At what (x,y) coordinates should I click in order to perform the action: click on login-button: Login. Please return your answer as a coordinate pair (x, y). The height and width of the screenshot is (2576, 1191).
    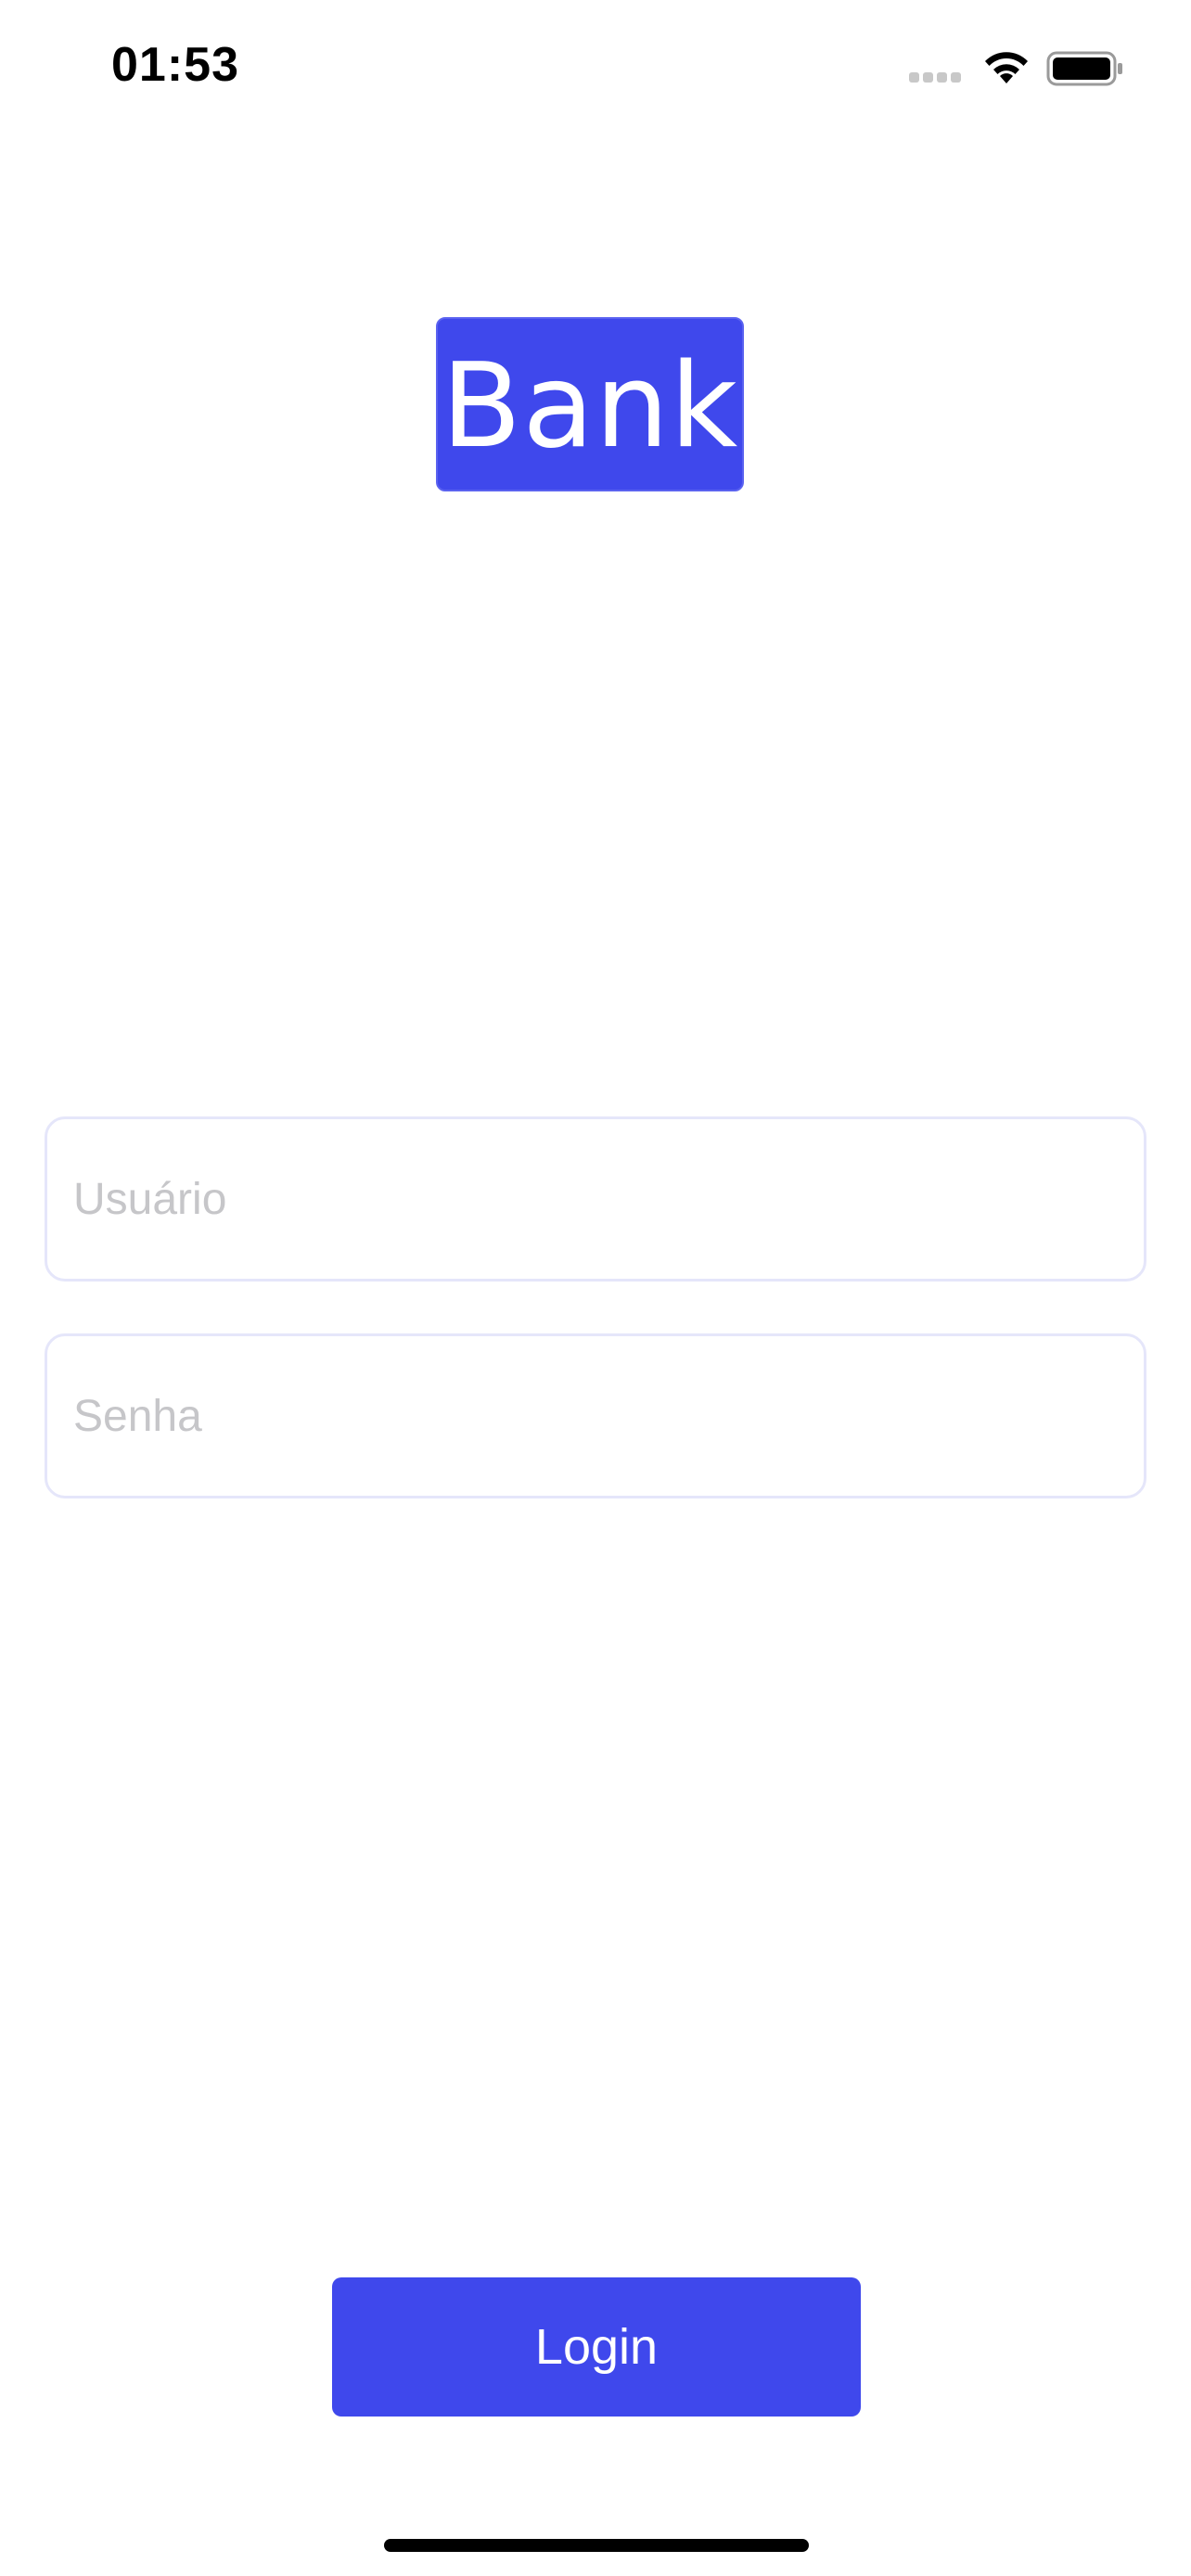
    Looking at the image, I should click on (597, 2347).